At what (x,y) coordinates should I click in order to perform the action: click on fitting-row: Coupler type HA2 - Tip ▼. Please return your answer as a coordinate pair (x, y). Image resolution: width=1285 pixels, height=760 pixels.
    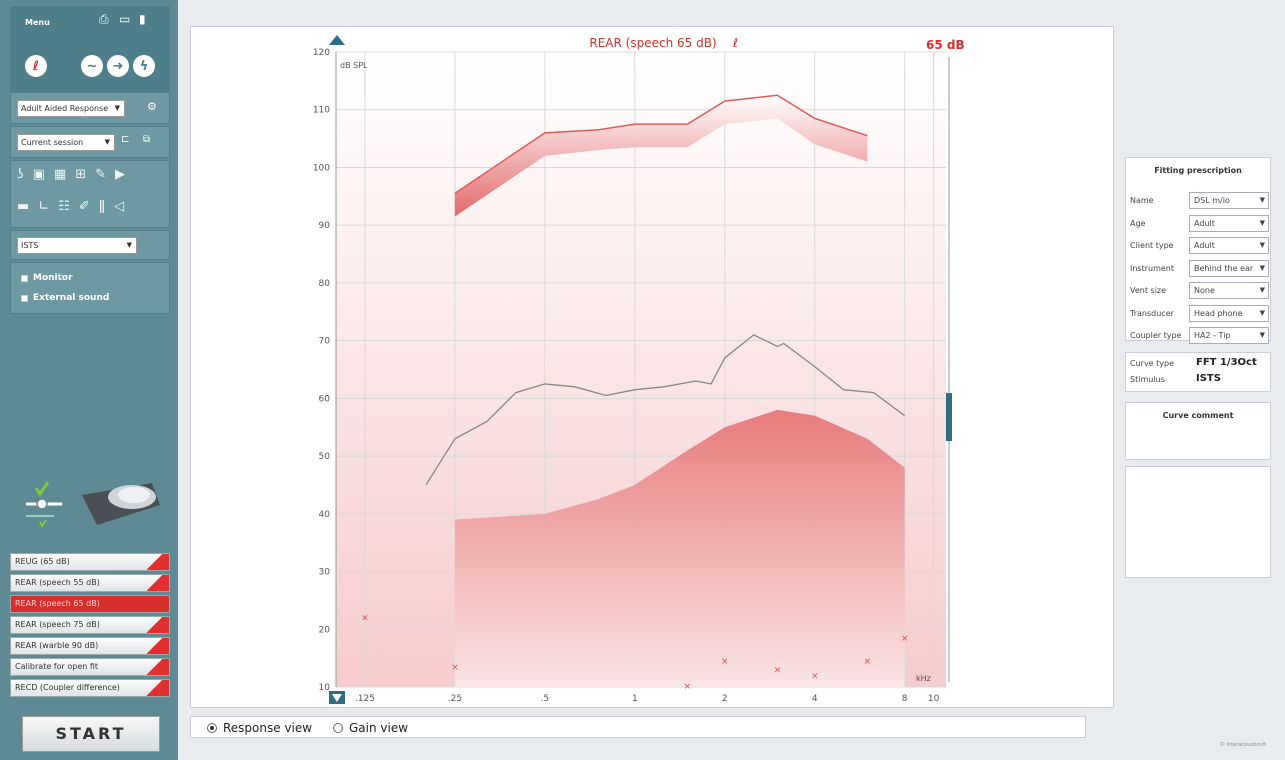
    Looking at the image, I should click on (1199, 336).